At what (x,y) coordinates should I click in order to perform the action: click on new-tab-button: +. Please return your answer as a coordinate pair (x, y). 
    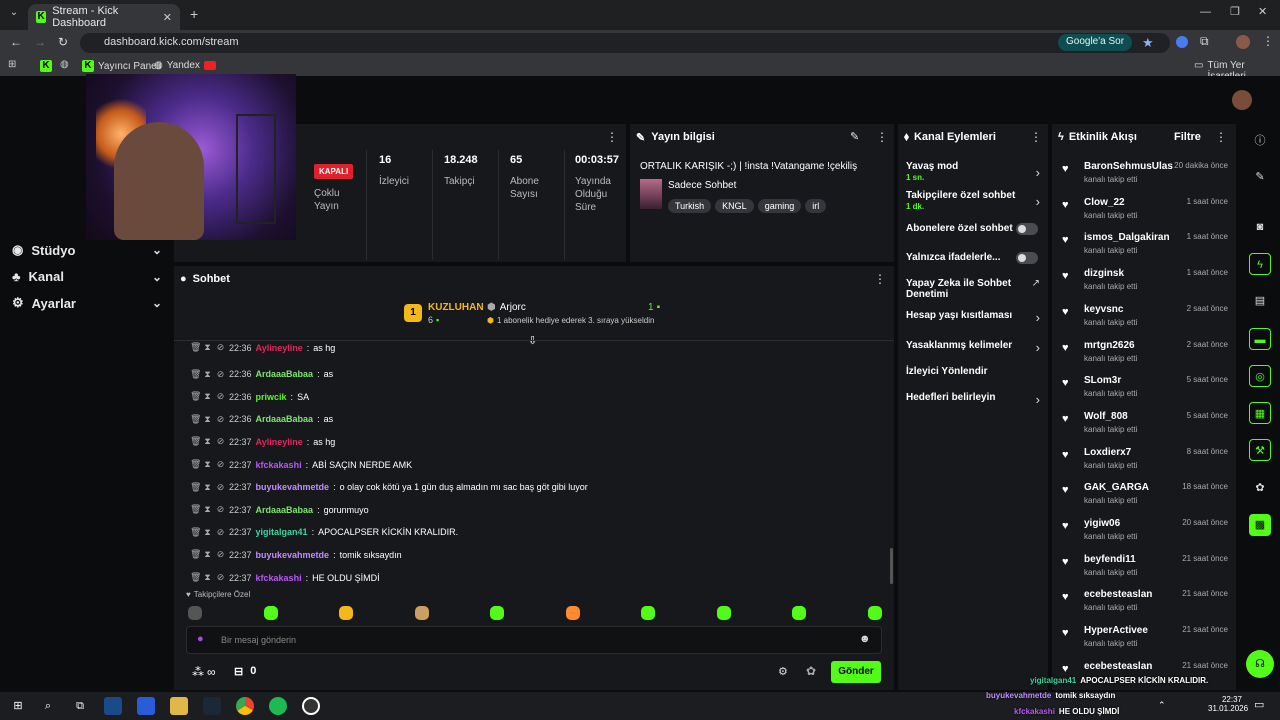
    Looking at the image, I should click on (194, 14).